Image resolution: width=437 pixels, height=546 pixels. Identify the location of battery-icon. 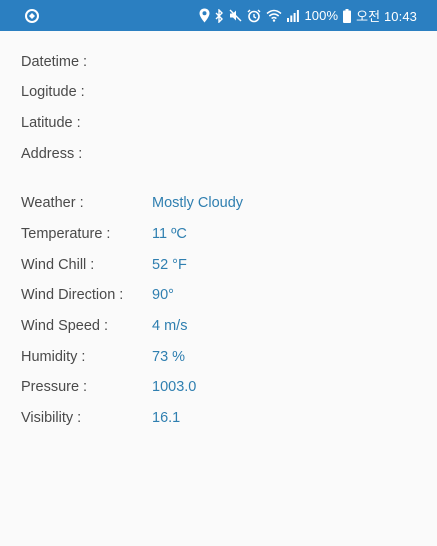
(347, 16).